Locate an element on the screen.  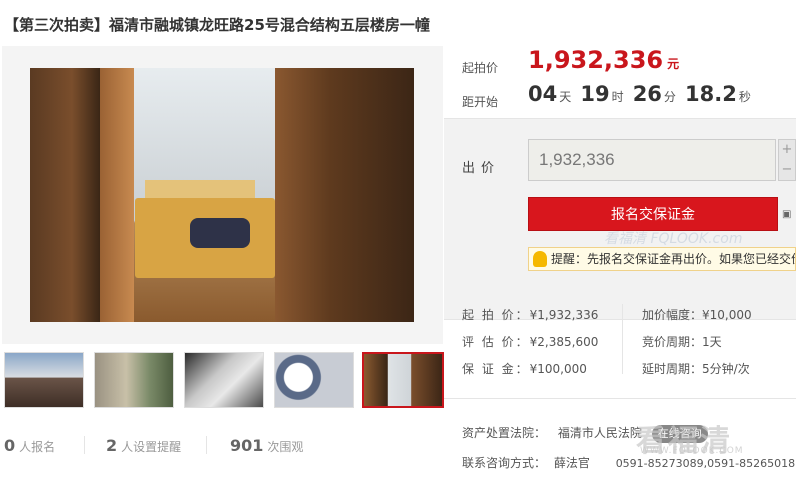
countdown-label: 距开始 is located at coordinates (480, 102).